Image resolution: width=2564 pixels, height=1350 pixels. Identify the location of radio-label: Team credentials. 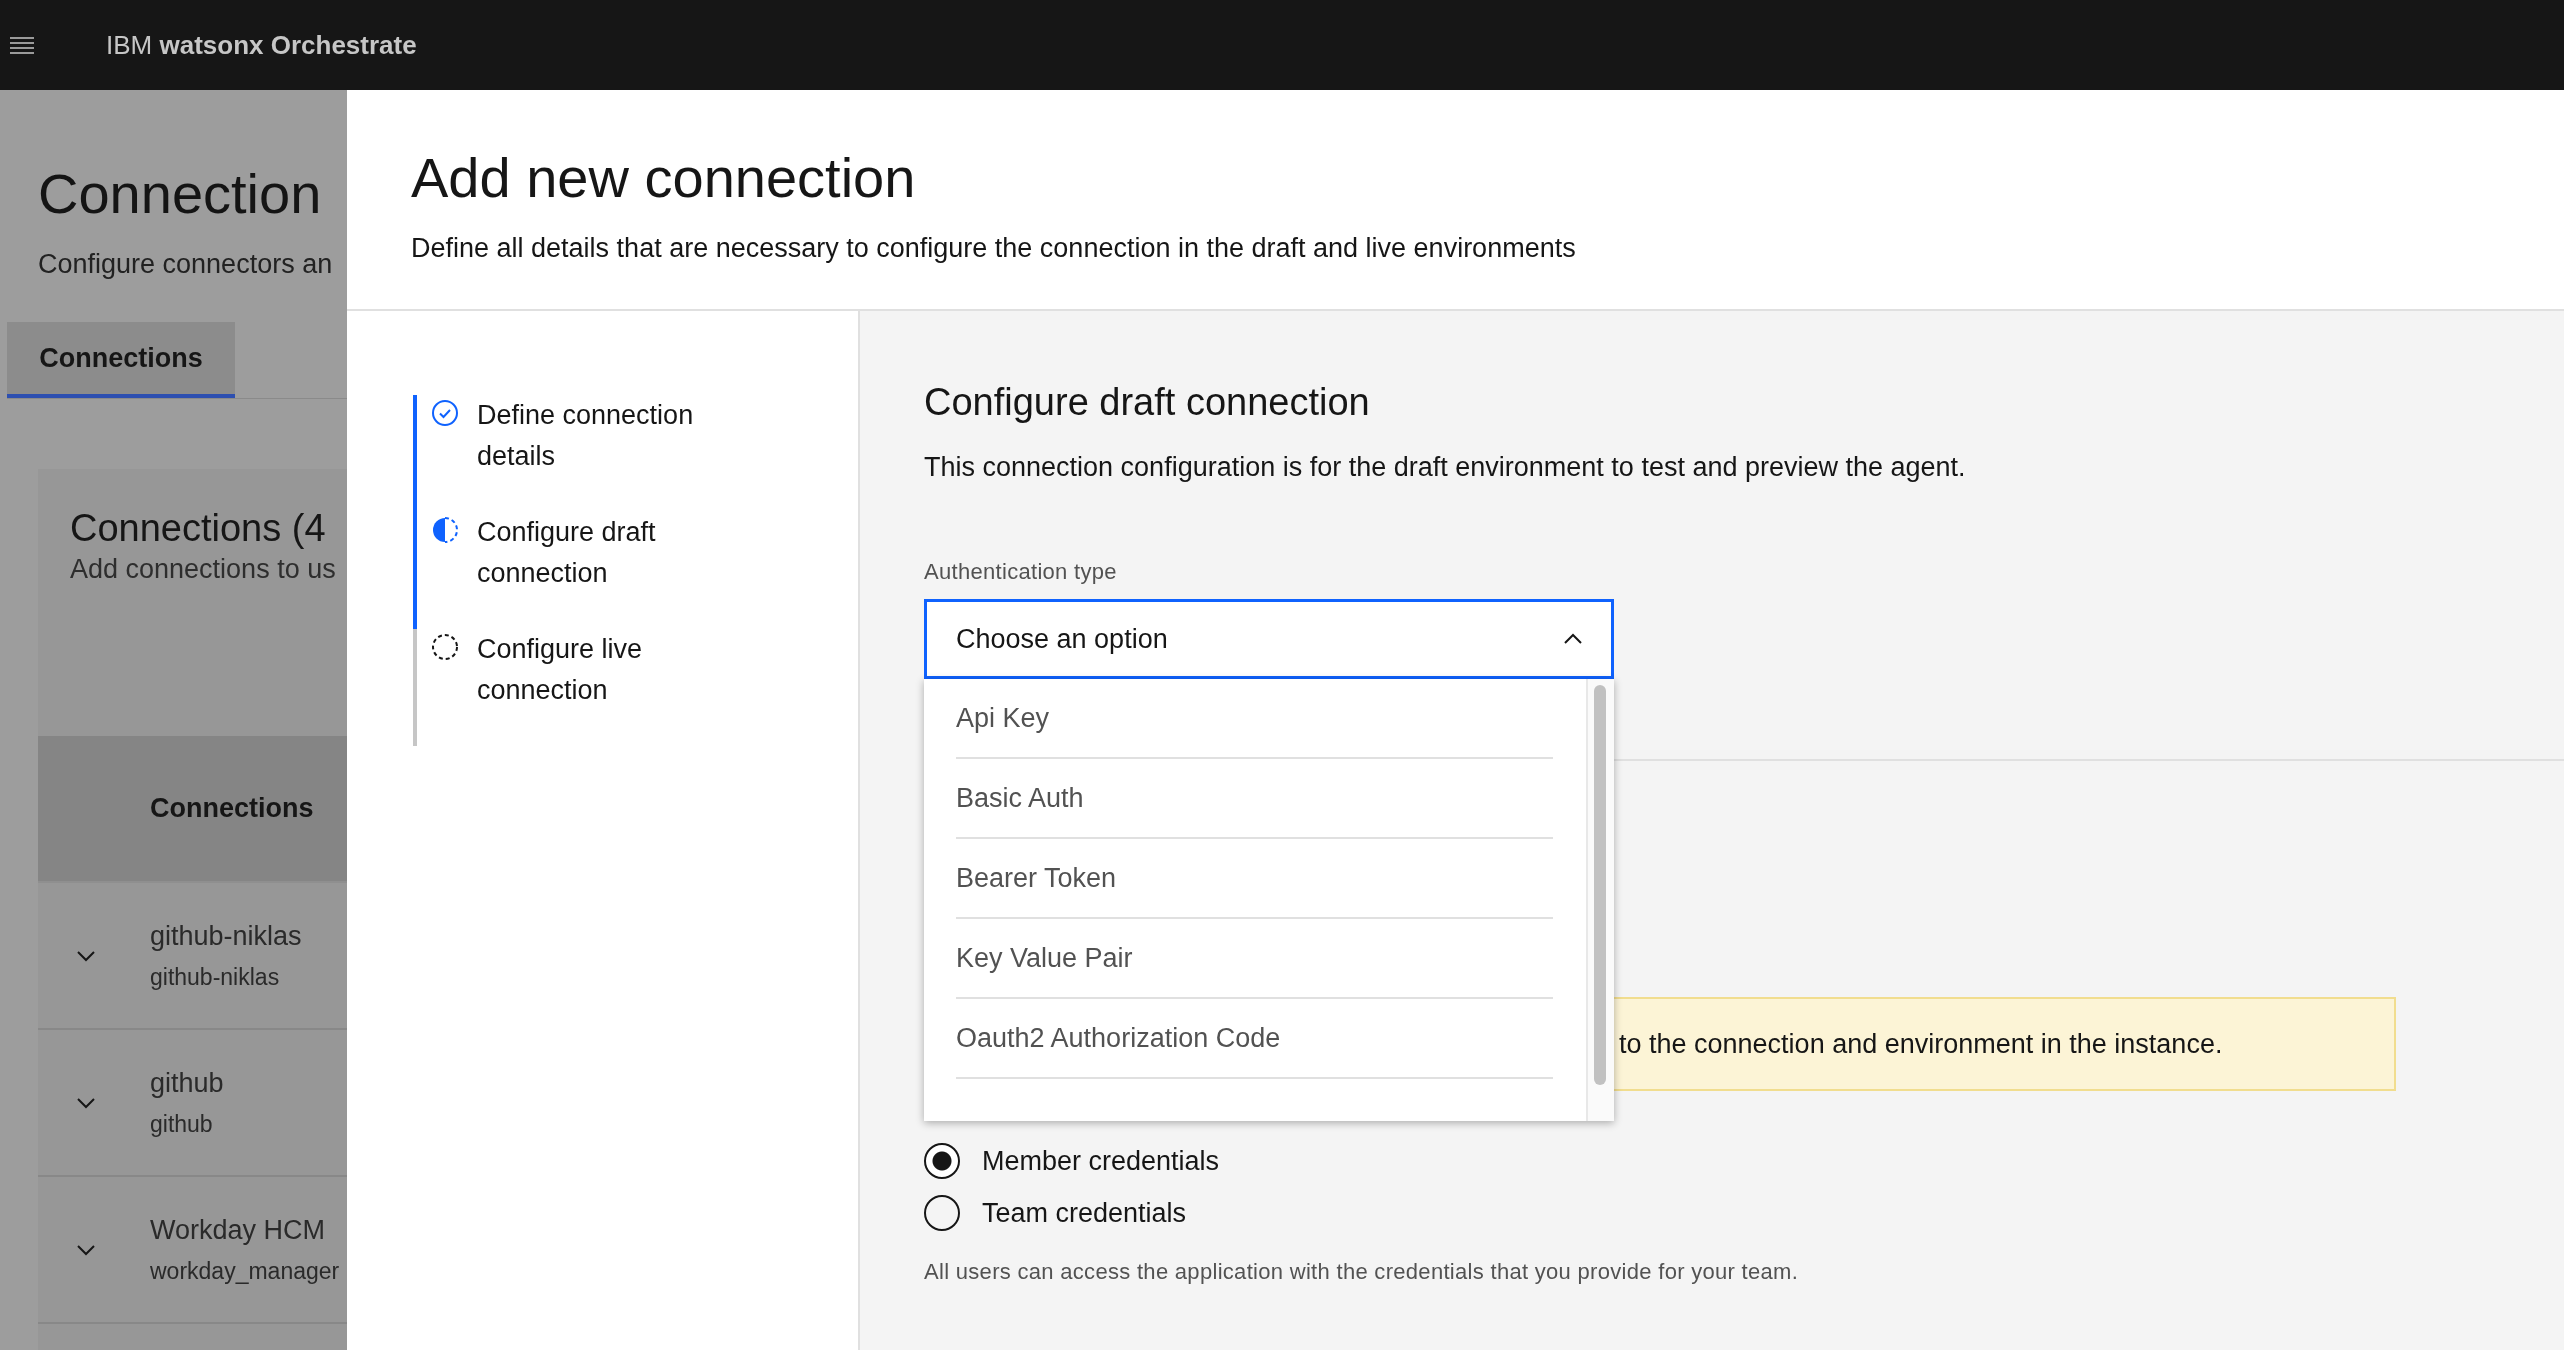
(1084, 1213).